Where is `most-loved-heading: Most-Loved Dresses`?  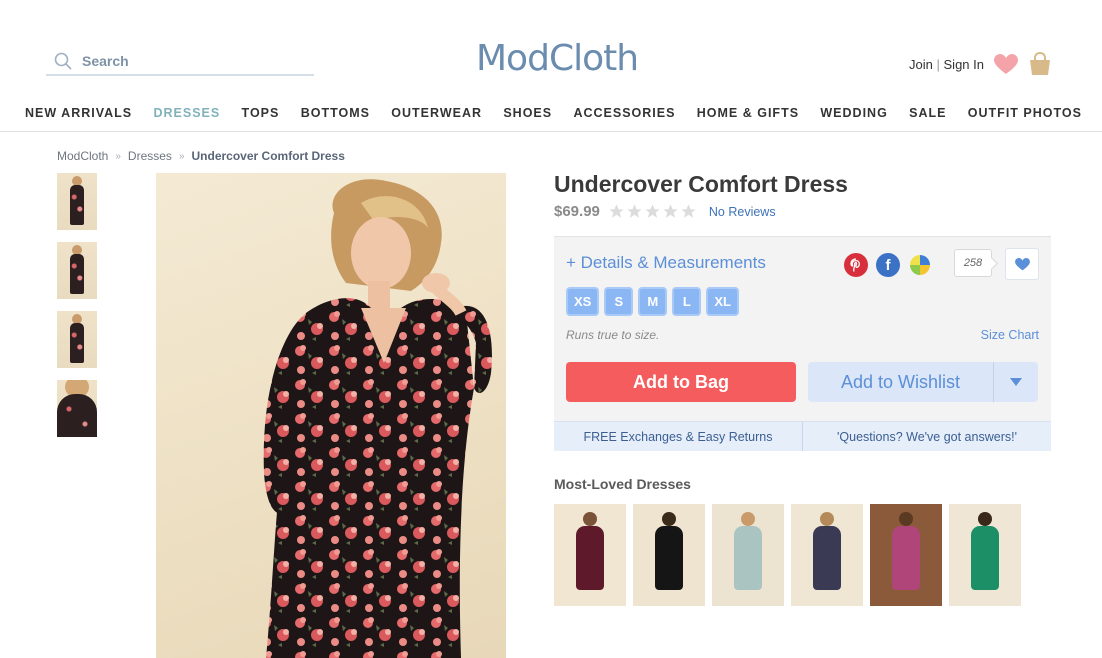
most-loved-heading: Most-Loved Dresses is located at coordinates (622, 484).